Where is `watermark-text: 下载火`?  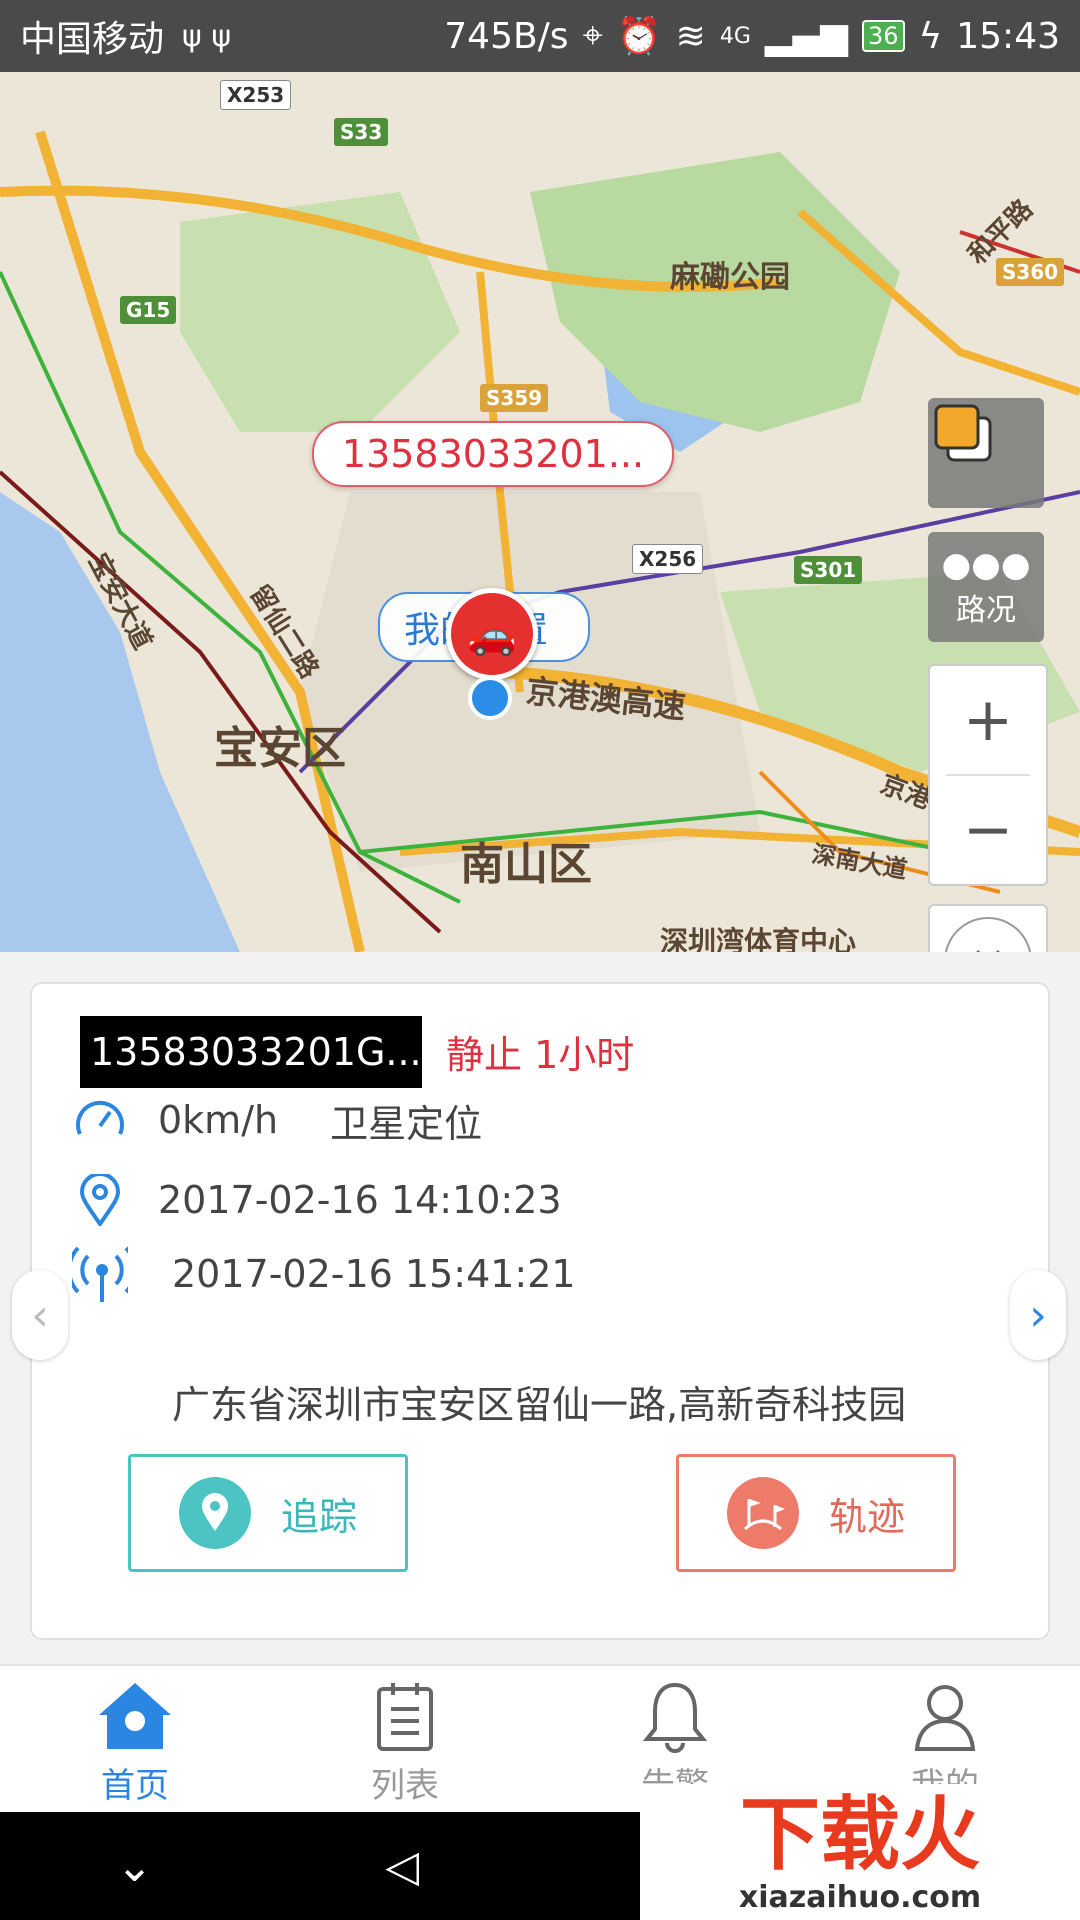 watermark-text: 下载火 is located at coordinates (860, 1834).